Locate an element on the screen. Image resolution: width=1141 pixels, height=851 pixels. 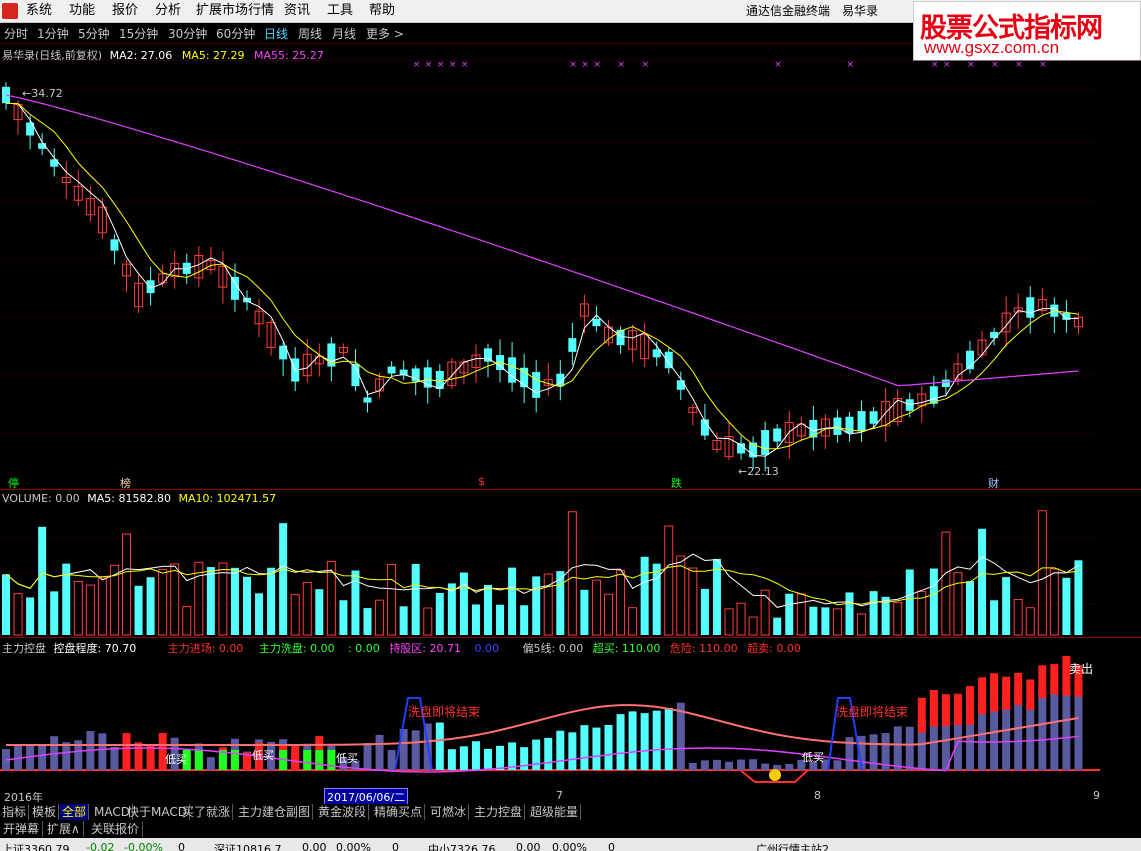
tab-main-build: 主力建仓副图 is located at coordinates (275, 812).